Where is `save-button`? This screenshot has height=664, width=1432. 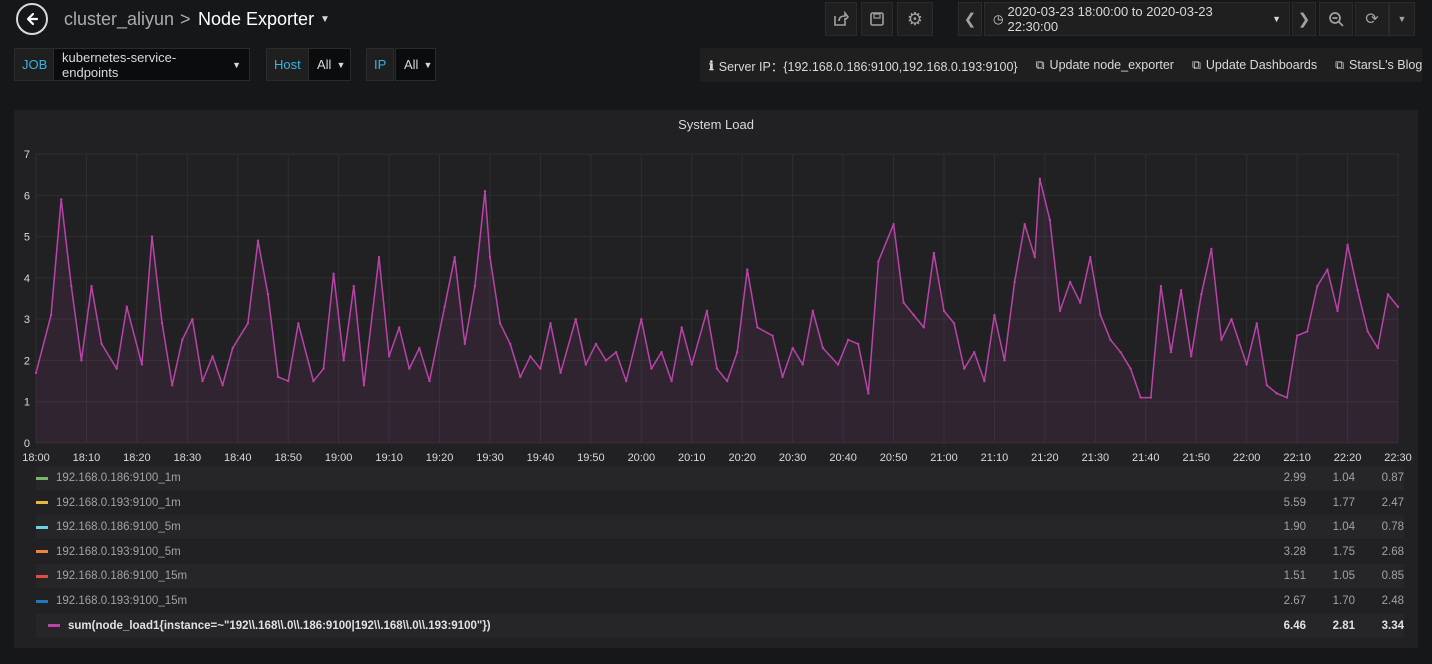
save-button is located at coordinates (877, 19).